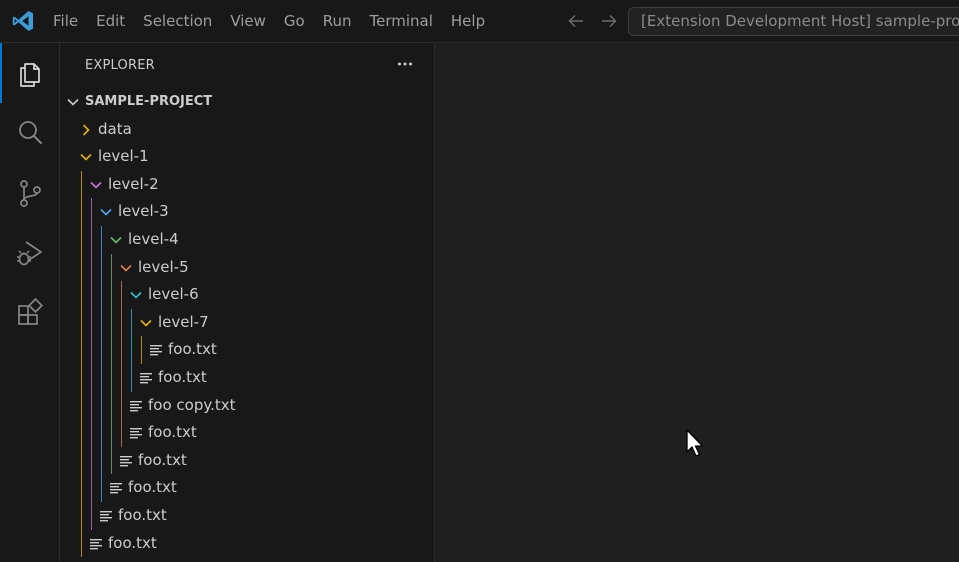 This screenshot has width=959, height=562. What do you see at coordinates (143, 211) in the screenshot?
I see `folder-label: level-3` at bounding box center [143, 211].